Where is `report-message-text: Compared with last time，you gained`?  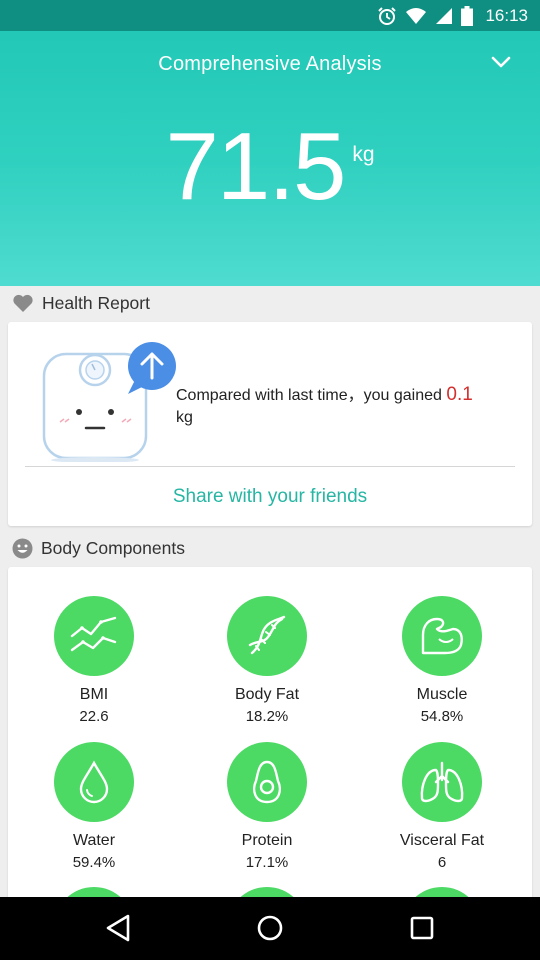
report-message-text: Compared with last time，you gained is located at coordinates (309, 395).